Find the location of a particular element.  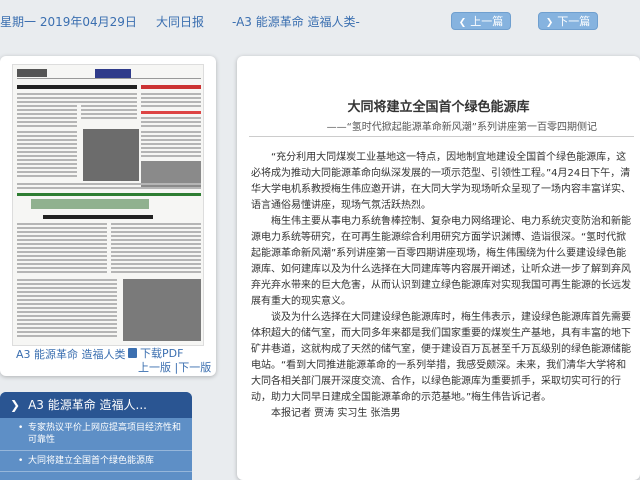

thumbnail-article-highlight is located at coordinates (90, 204).